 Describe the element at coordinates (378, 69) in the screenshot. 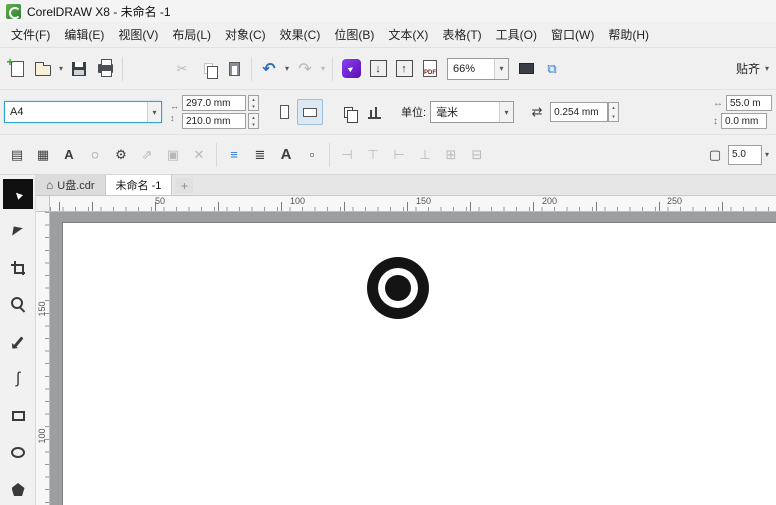

I see `import-icon: ↓` at that location.